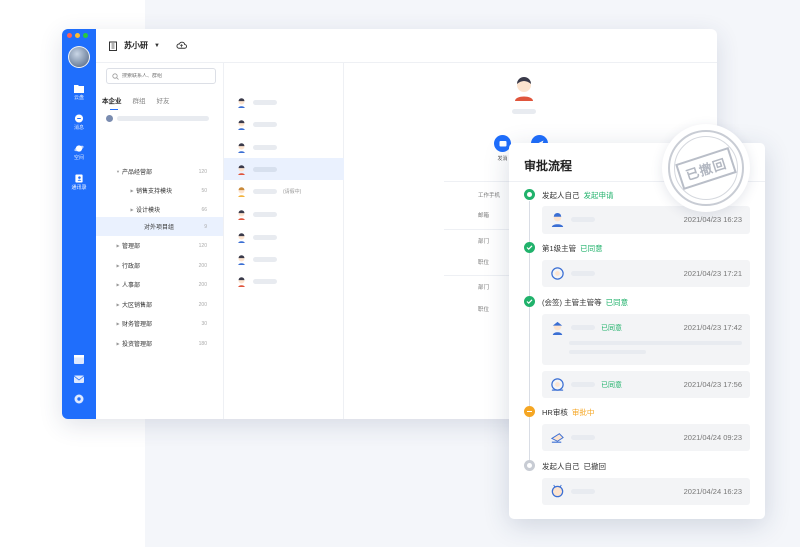  I want to click on rail-item-messages: 消息, so click(79, 122).